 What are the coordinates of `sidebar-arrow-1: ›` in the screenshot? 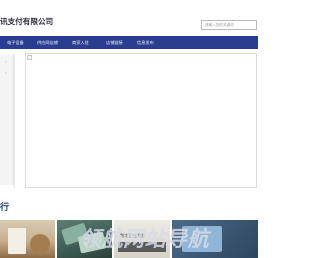 It's located at (6, 61).